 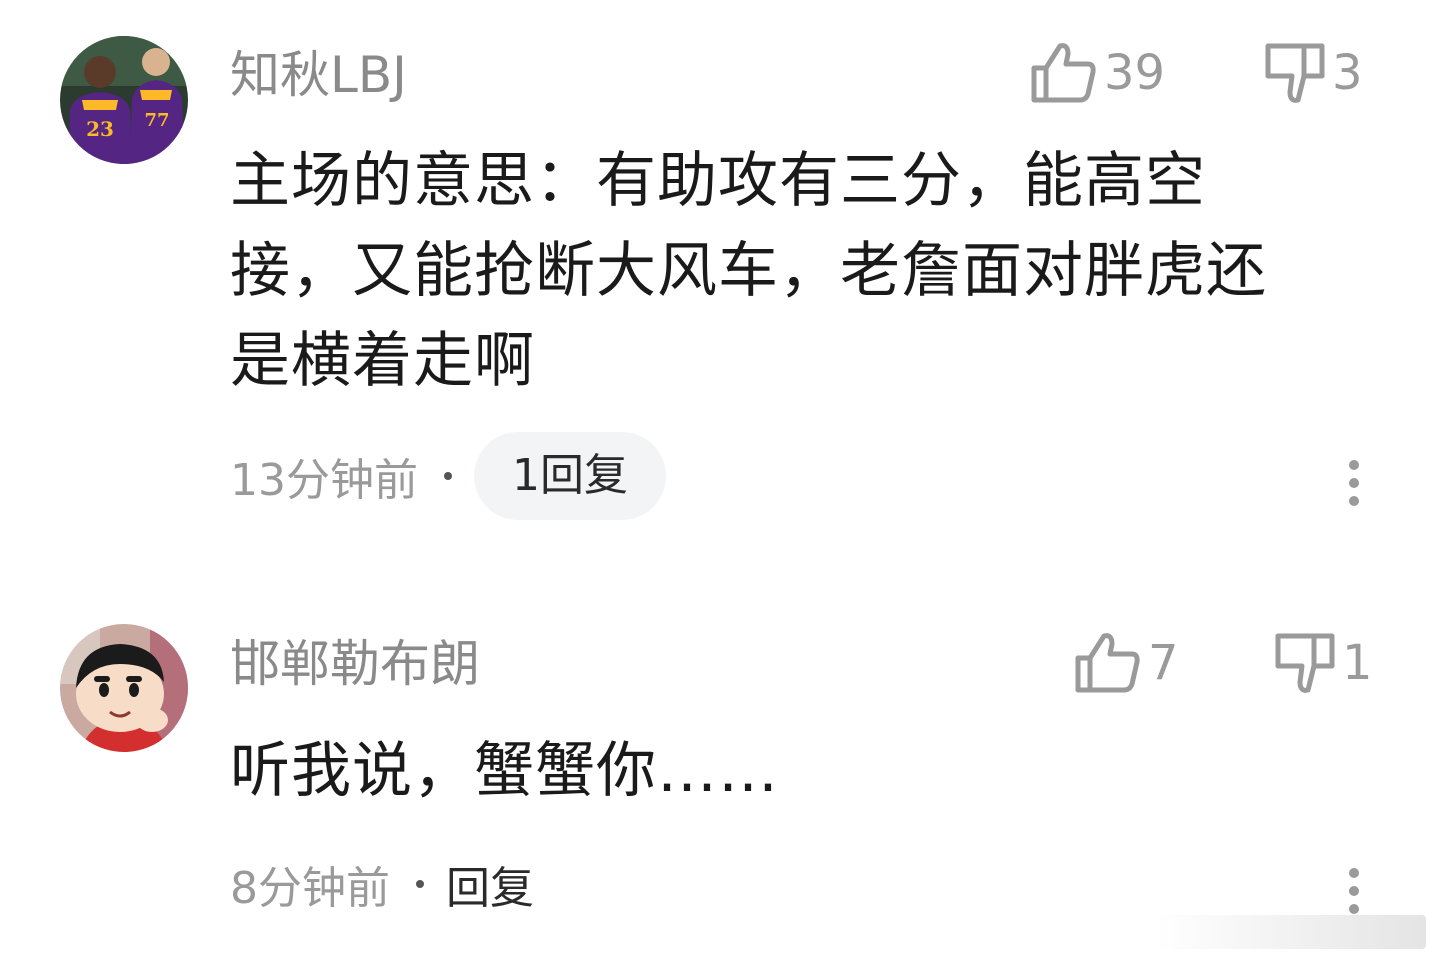 I want to click on user-avatar: 23 77, so click(x=124, y=100).